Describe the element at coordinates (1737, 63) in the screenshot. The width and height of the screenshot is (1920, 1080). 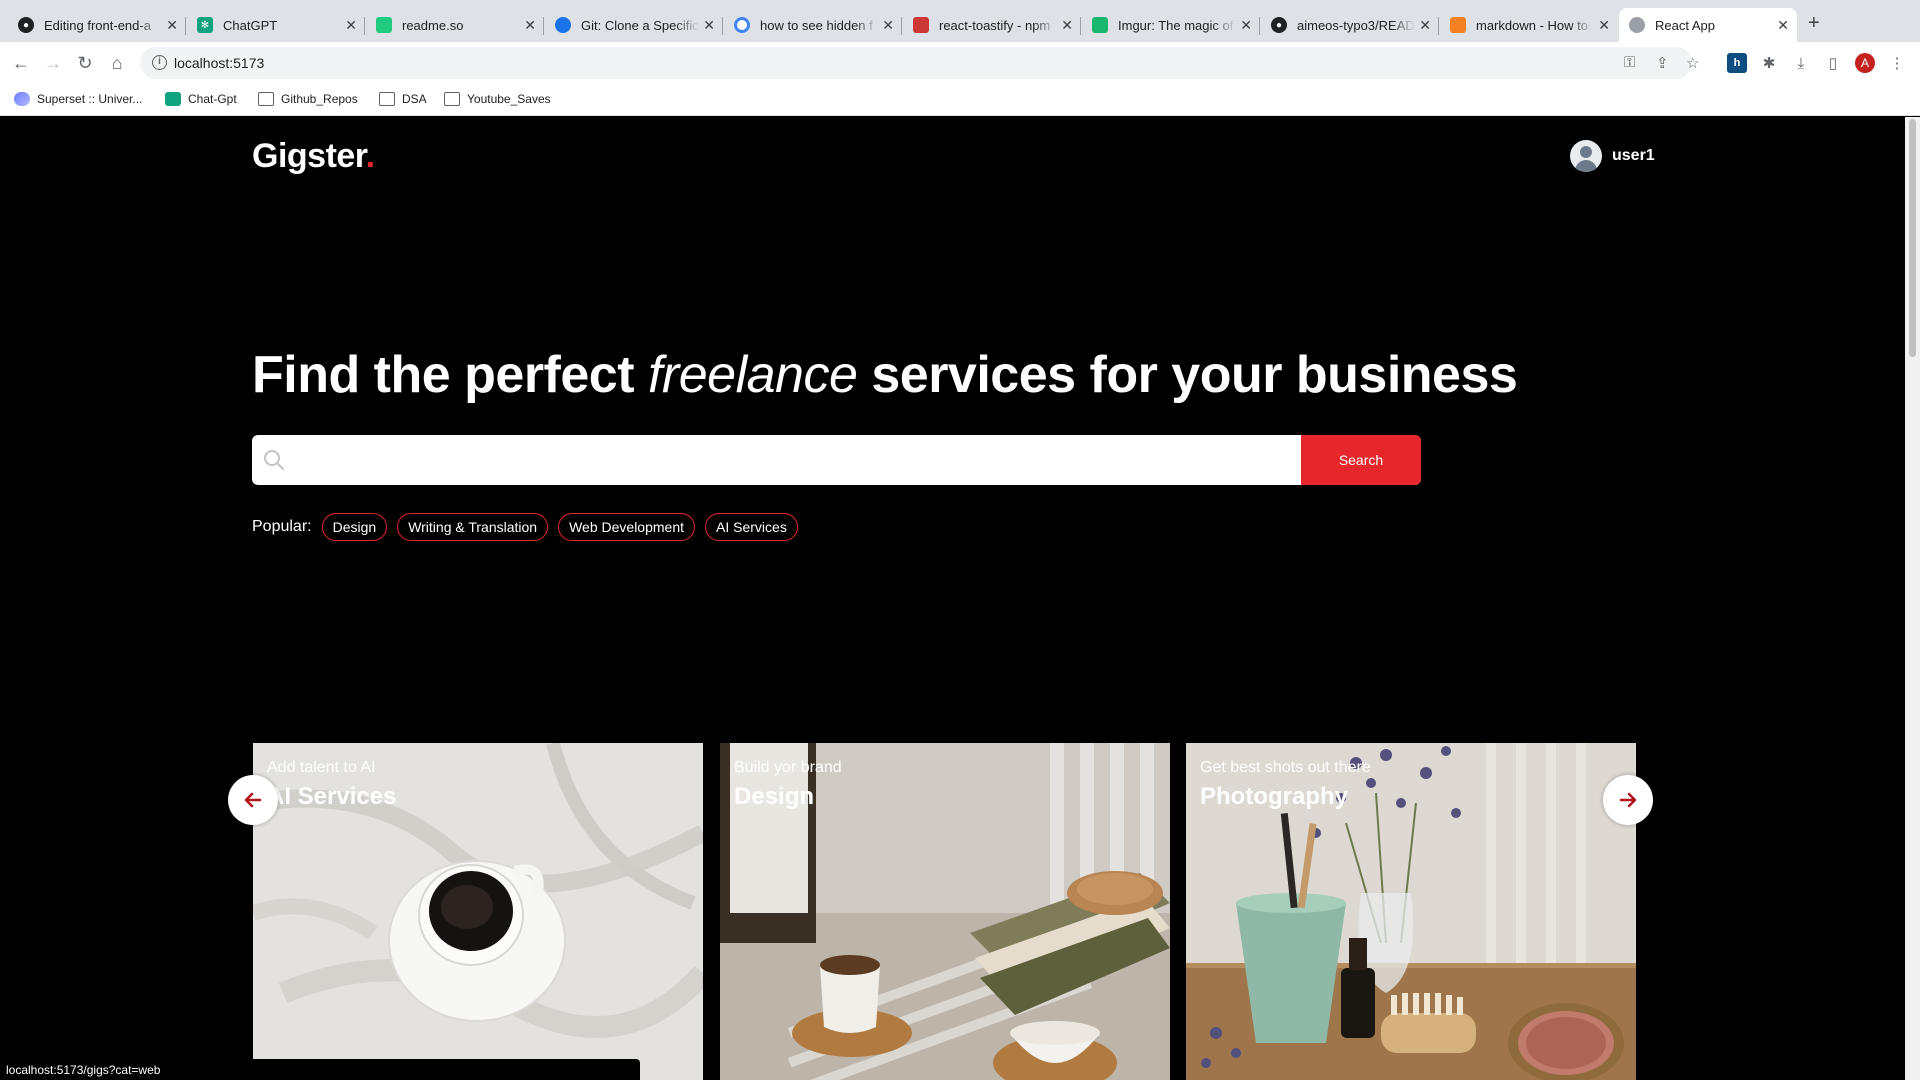
I see `extension-icon: h` at that location.